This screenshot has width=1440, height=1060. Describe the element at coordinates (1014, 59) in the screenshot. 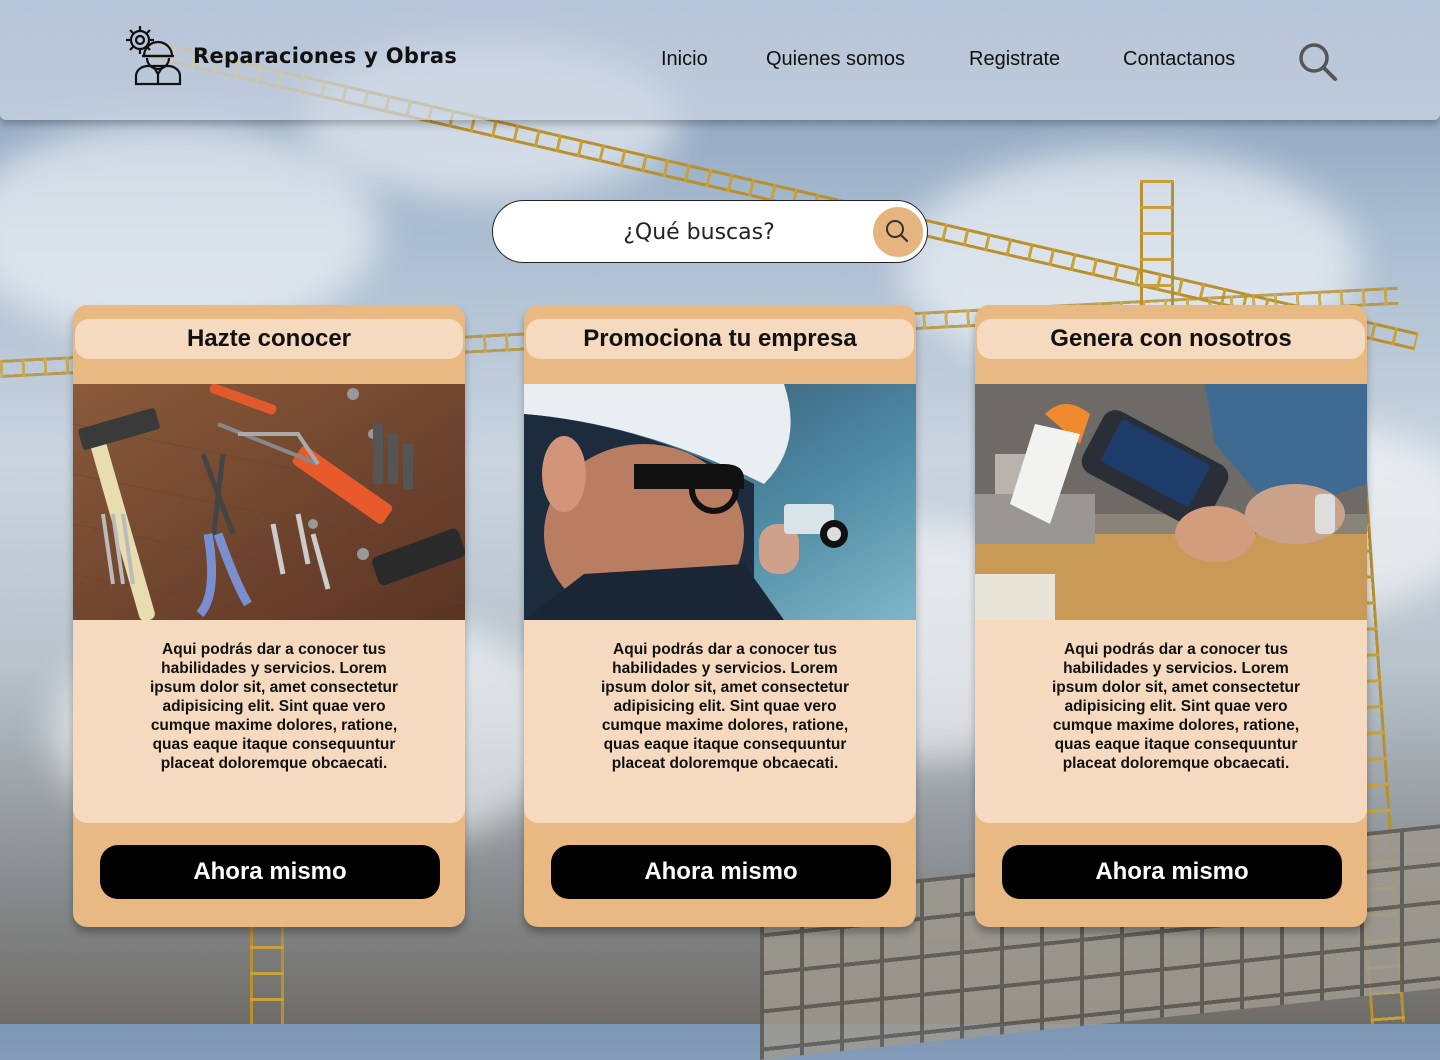

I see `nav-link-registrate: Registrate` at that location.